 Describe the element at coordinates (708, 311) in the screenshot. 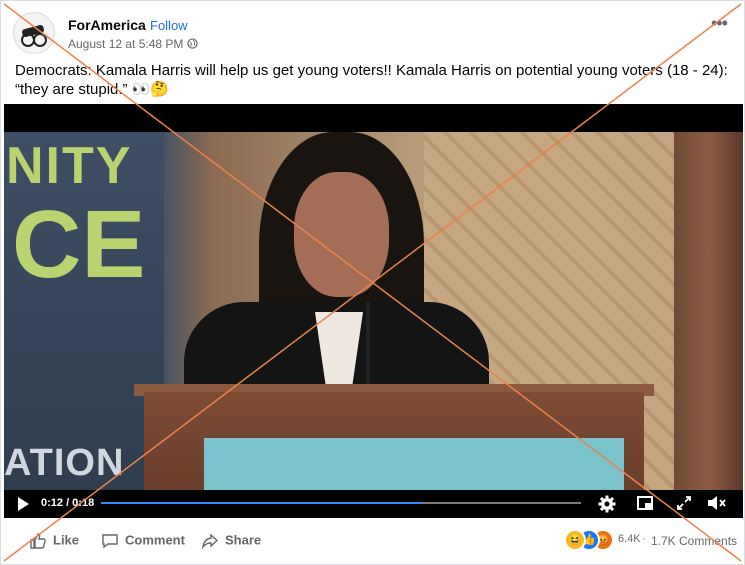

I see `wood-column` at that location.